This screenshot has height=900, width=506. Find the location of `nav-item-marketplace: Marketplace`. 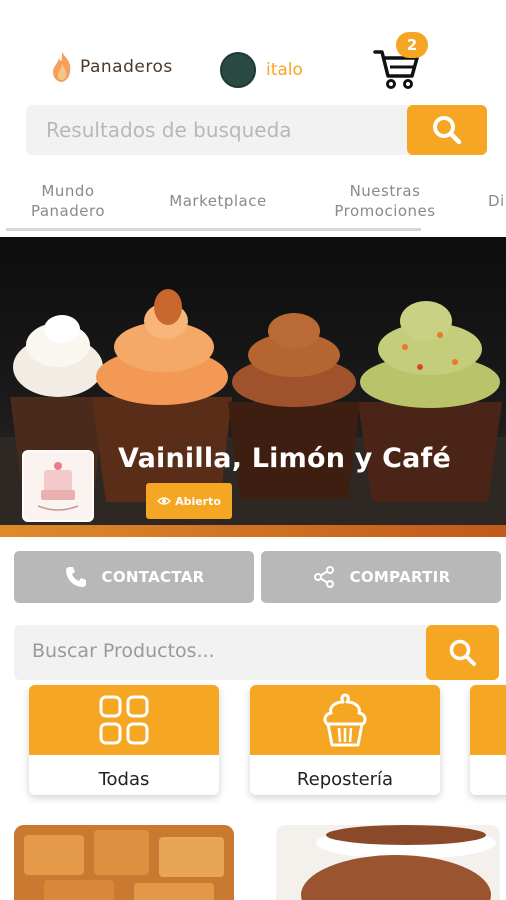

nav-item-marketplace: Marketplace is located at coordinates (218, 201).